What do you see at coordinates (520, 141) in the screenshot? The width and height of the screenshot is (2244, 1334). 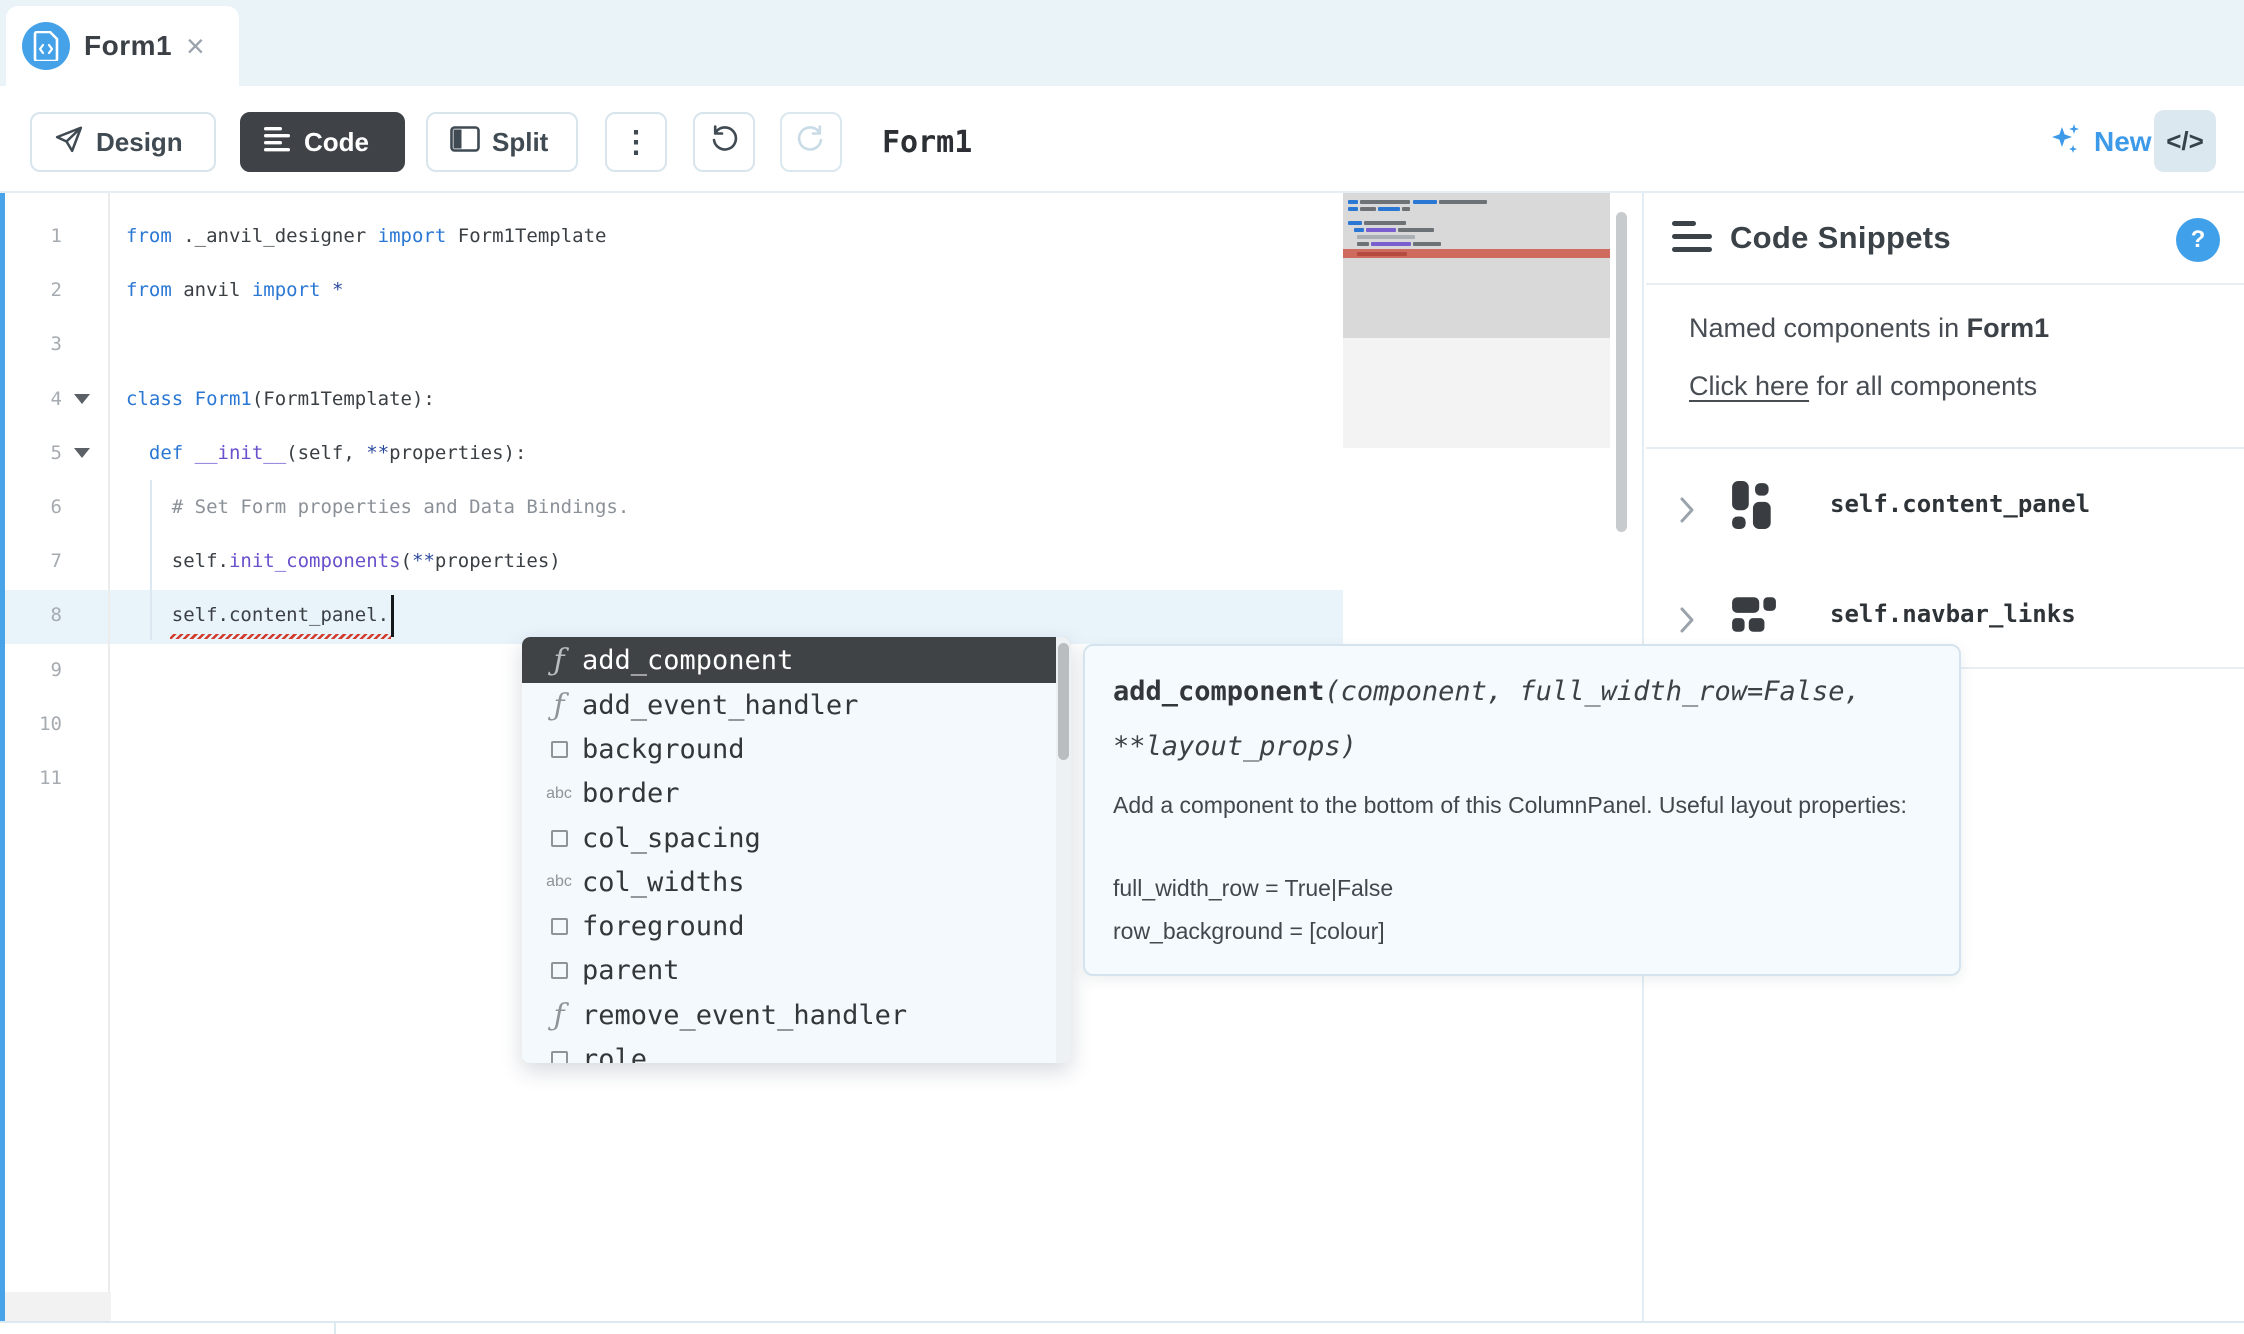 I see `split-label: Split` at bounding box center [520, 141].